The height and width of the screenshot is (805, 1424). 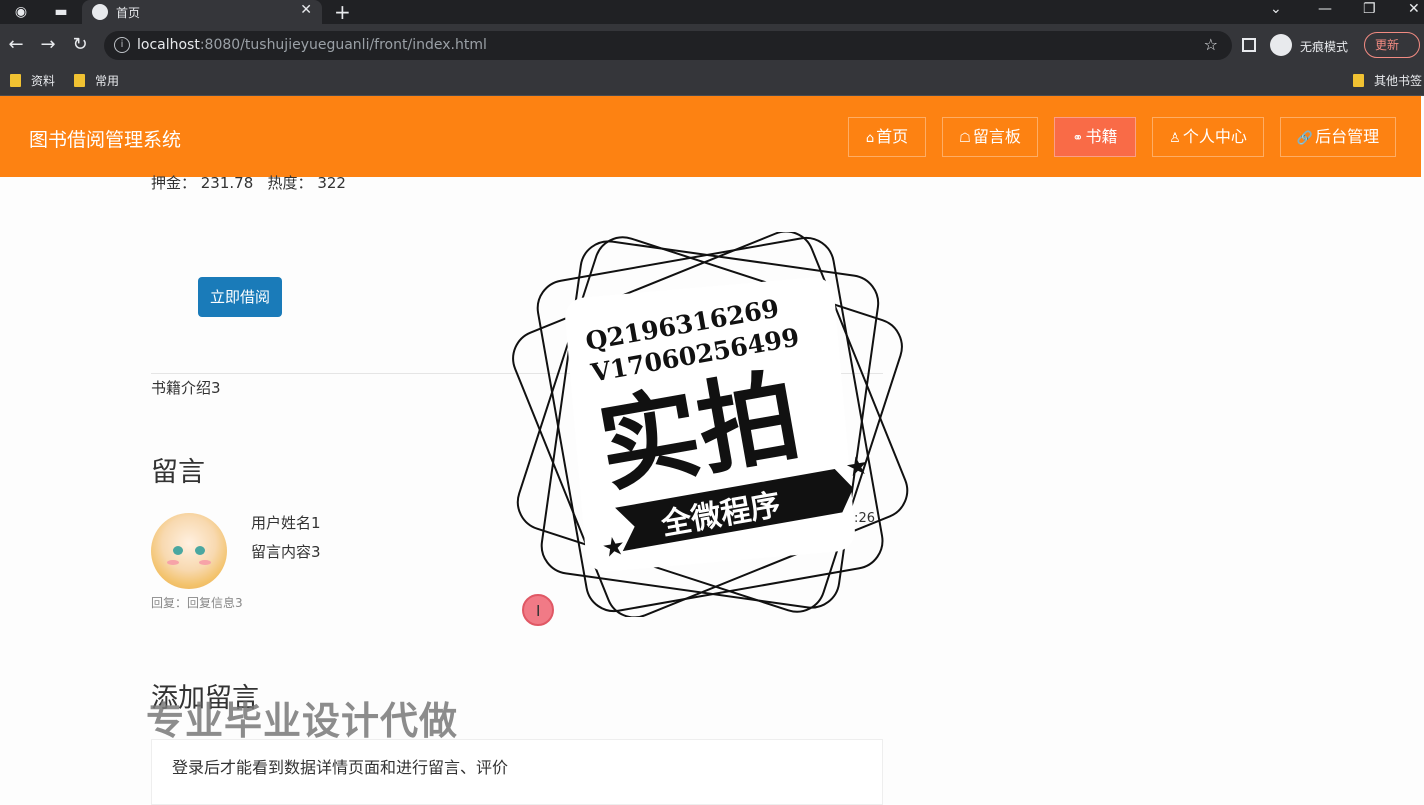 What do you see at coordinates (302, 721) in the screenshot?
I see `watermark-overlay: 专业毕业设计代做` at bounding box center [302, 721].